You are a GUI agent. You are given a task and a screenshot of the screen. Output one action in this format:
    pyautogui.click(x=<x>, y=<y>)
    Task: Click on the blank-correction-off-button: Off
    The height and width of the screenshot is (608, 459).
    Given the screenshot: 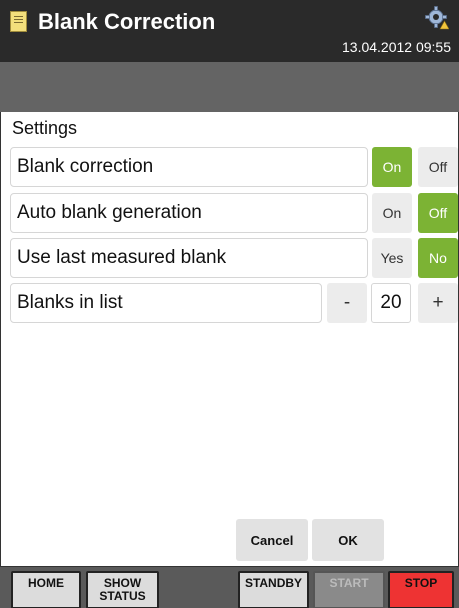 What is the action you would take?
    pyautogui.click(x=438, y=167)
    